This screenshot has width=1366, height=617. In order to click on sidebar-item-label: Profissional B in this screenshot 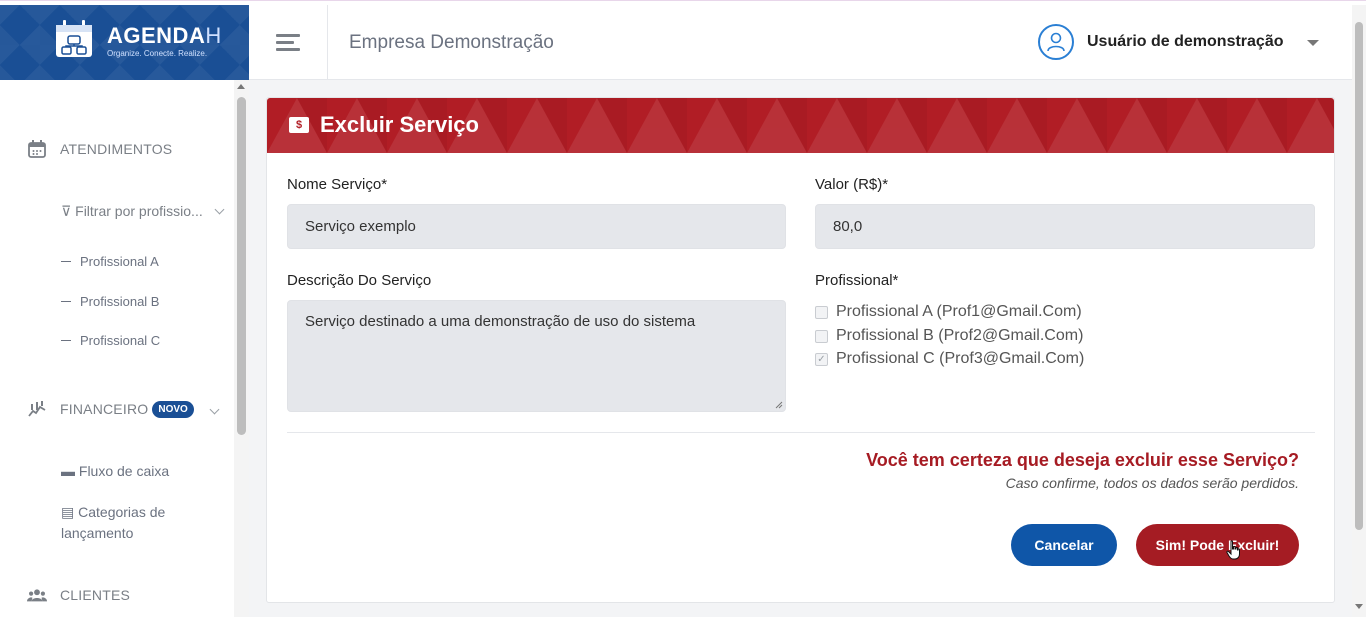, I will do `click(120, 301)`.